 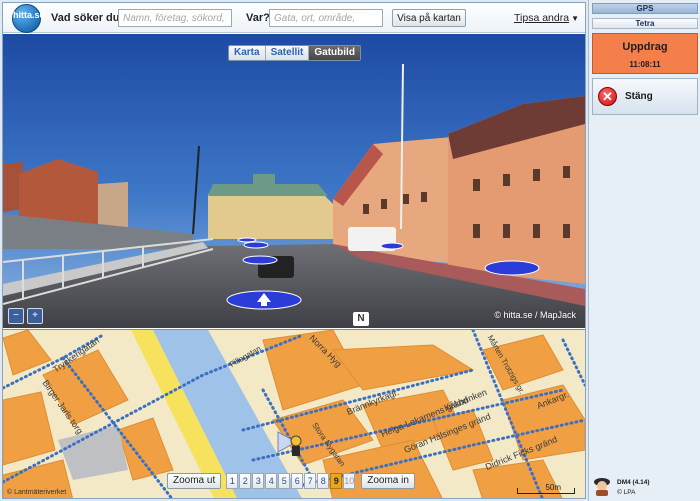 What do you see at coordinates (645, 64) in the screenshot?
I see `assignment-time: 11:08:11` at bounding box center [645, 64].